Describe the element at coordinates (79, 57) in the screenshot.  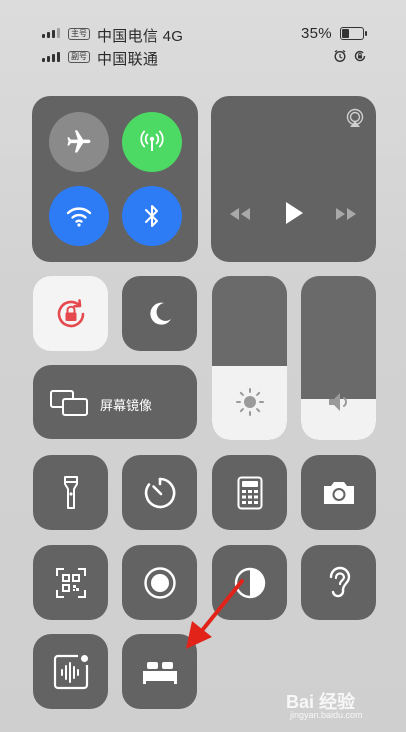
I see `sim2-badge: 副号` at that location.